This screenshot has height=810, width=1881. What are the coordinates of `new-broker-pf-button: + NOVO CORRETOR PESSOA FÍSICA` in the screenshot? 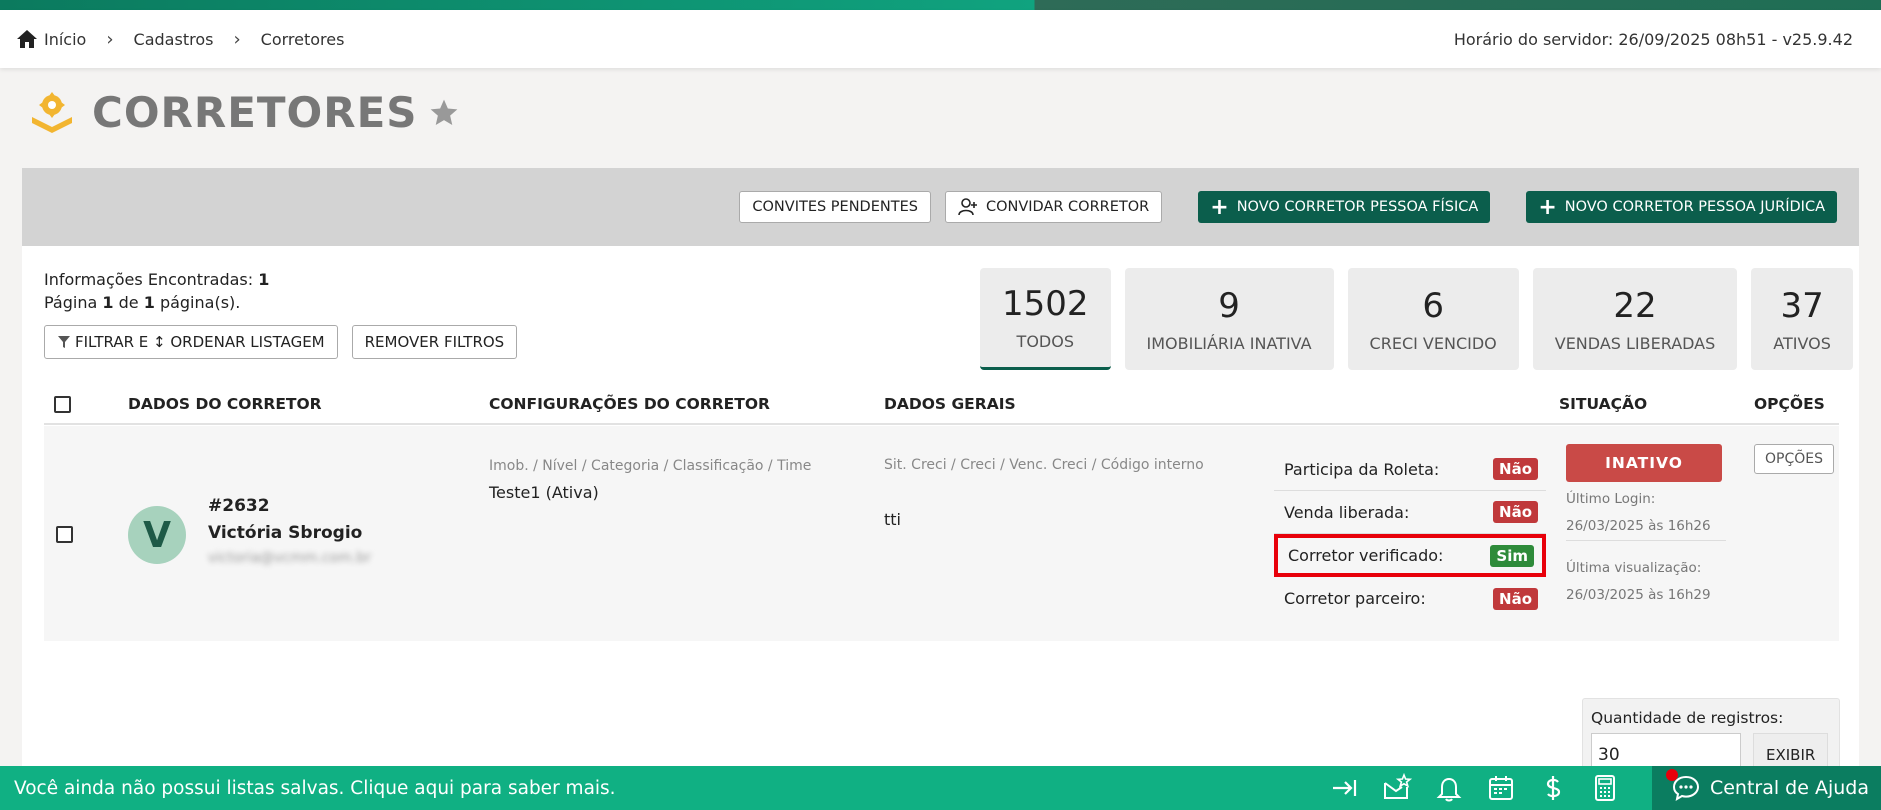 It's located at (1344, 207).